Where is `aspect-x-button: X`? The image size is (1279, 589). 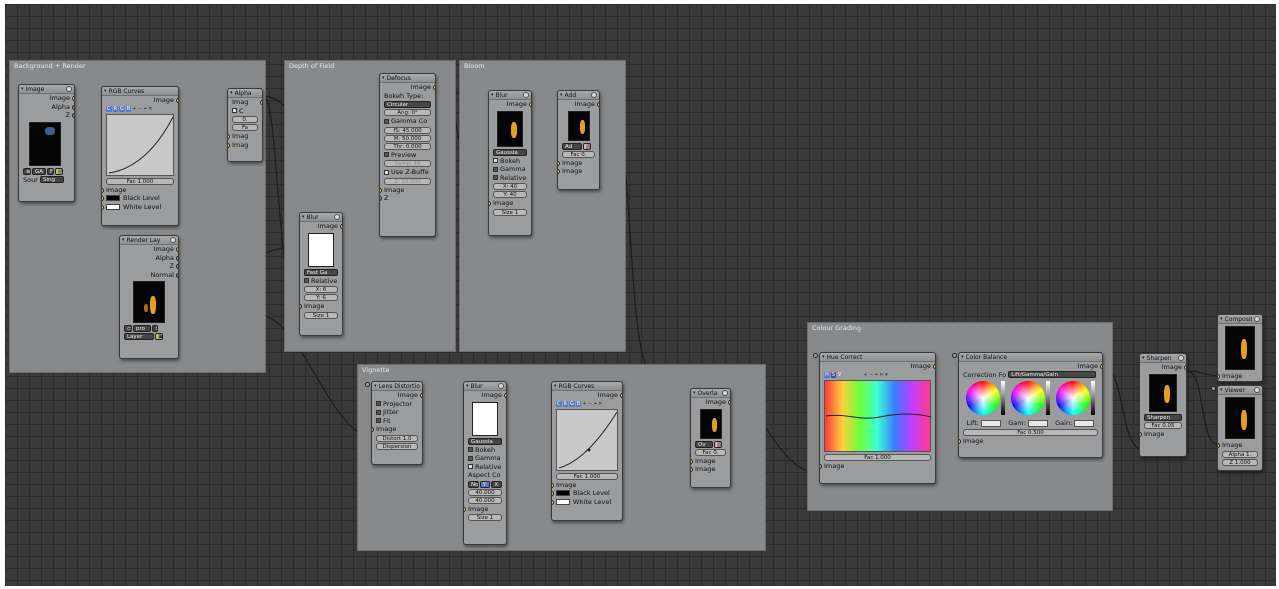 aspect-x-button: X is located at coordinates (497, 484).